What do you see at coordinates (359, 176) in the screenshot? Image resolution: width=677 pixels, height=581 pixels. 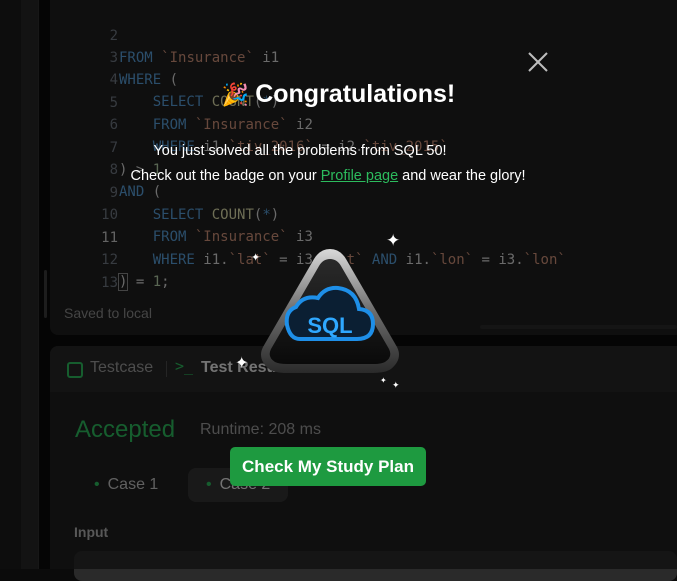 I see `profile-page-link: Profile page` at bounding box center [359, 176].